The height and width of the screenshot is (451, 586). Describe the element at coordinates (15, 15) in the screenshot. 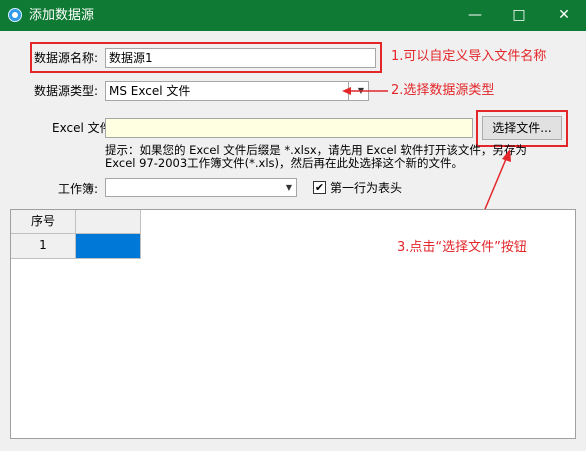

I see `app-icon` at that location.